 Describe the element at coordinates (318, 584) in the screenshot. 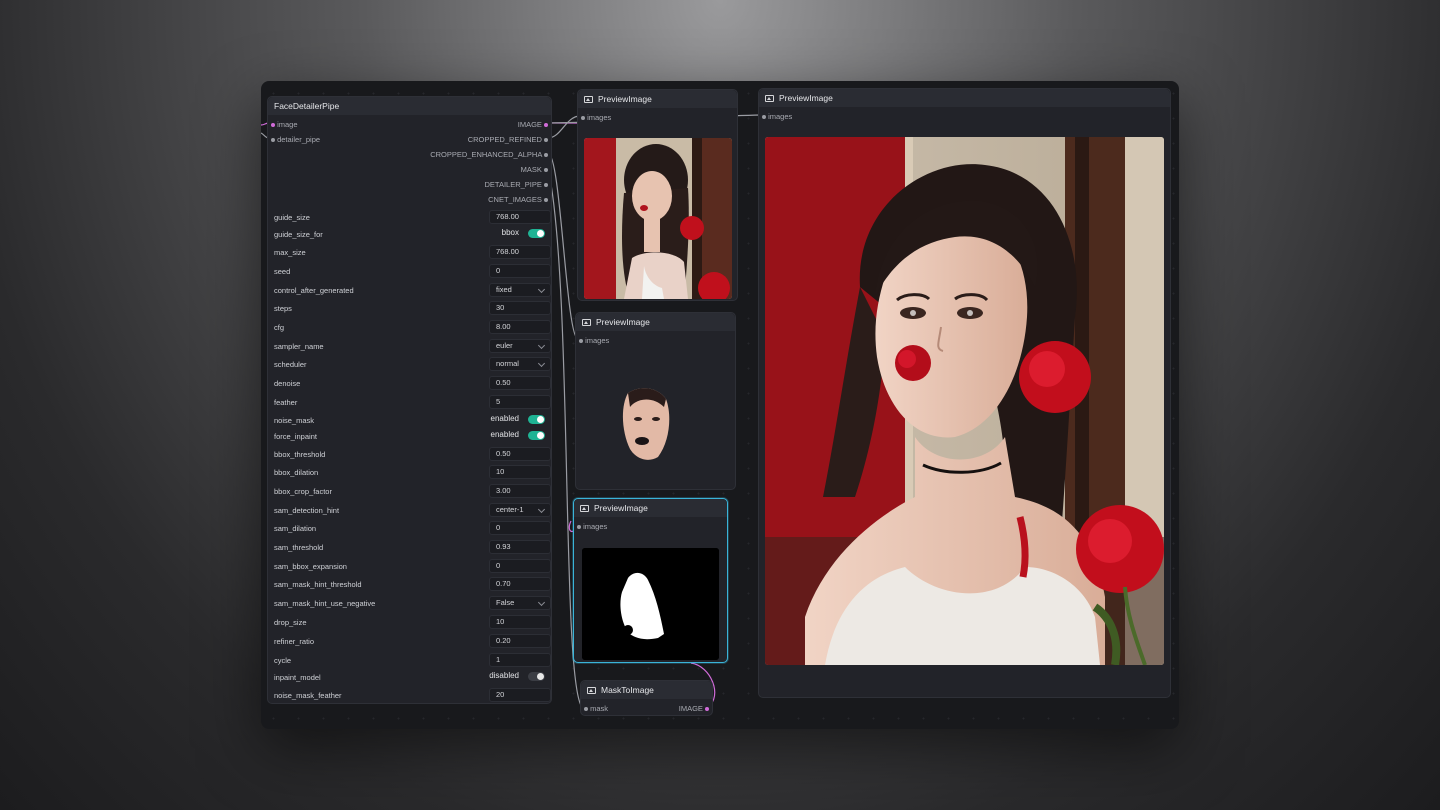

I see `widget-label: sam_mask_hint_threshold` at that location.